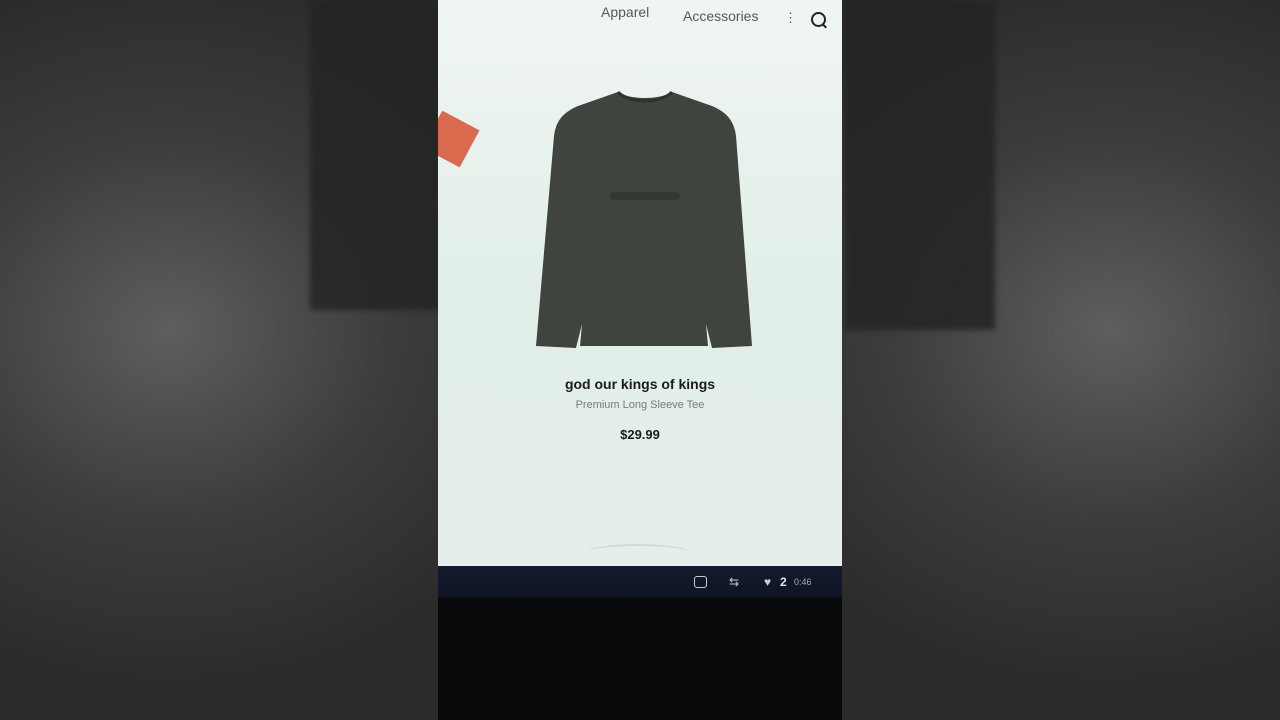 The height and width of the screenshot is (720, 1280). Describe the element at coordinates (790, 18) in the screenshot. I see `more-menu-icon: ⋮` at that location.